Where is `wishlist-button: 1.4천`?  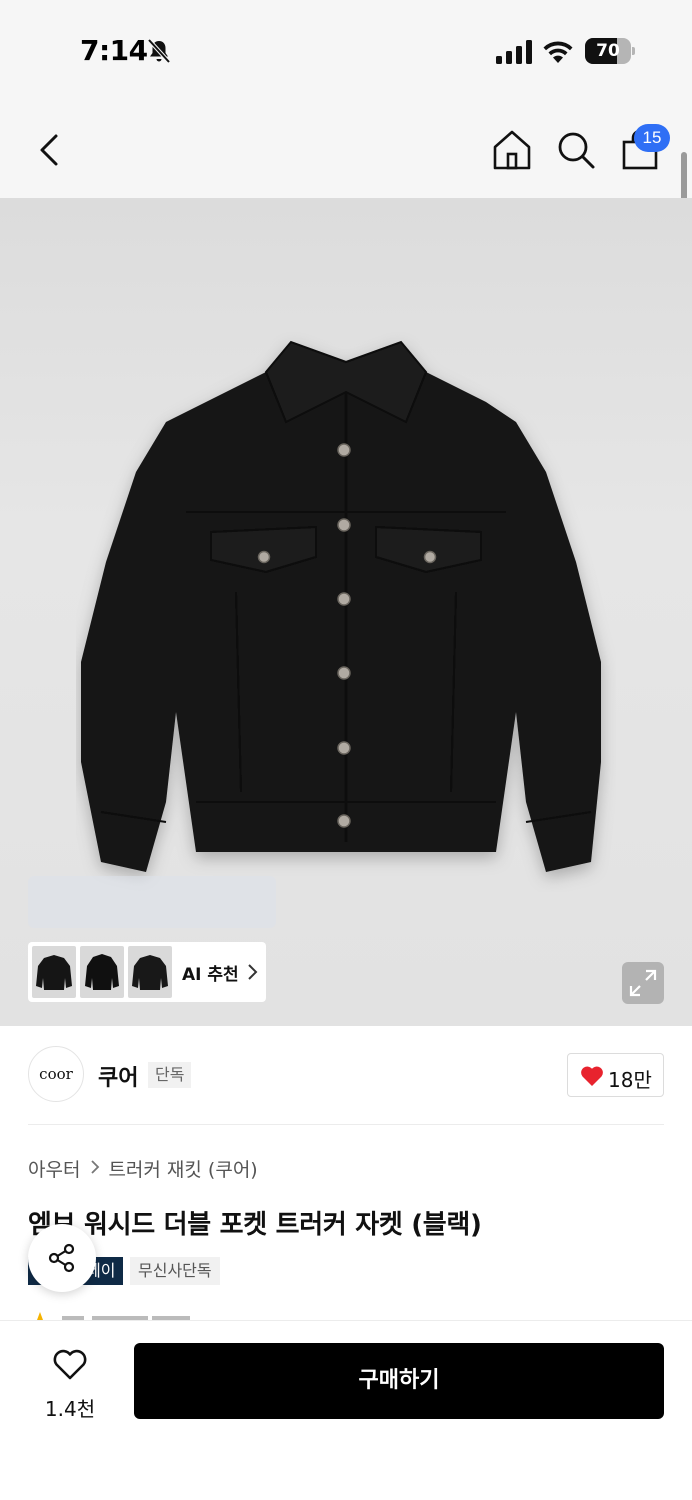
wishlist-button: 1.4천 is located at coordinates (70, 1383).